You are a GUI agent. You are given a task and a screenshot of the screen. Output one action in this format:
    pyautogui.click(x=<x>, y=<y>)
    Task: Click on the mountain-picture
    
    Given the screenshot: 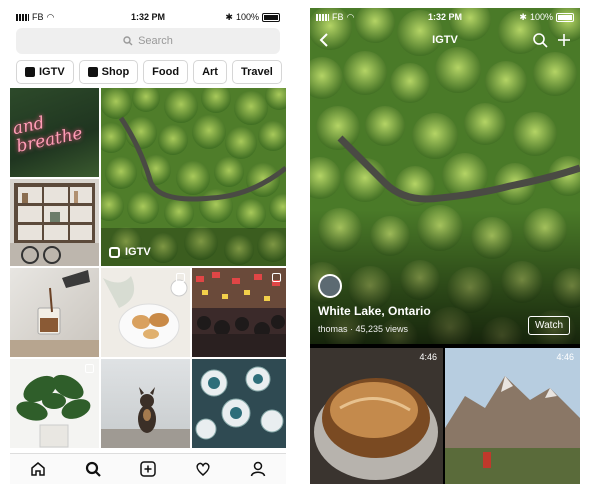 What is the action you would take?
    pyautogui.click(x=512, y=416)
    